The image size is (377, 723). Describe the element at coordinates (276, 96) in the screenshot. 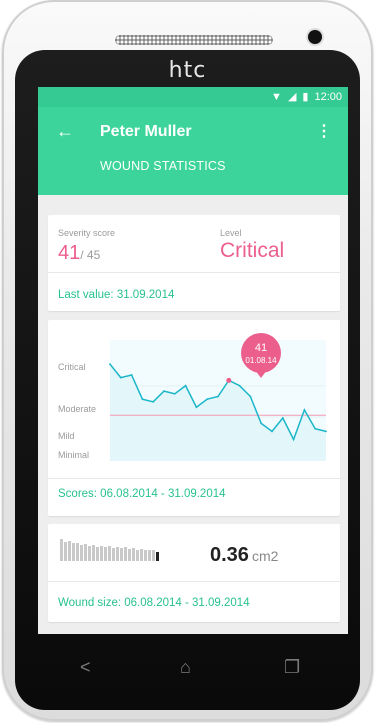

I see `wifi-icon: ▼` at that location.